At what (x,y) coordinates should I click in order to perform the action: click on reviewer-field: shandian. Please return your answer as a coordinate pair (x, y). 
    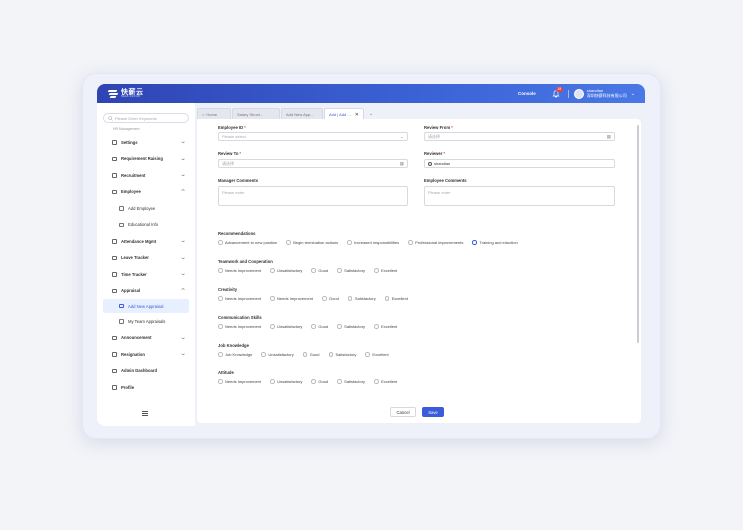
    Looking at the image, I should click on (519, 163).